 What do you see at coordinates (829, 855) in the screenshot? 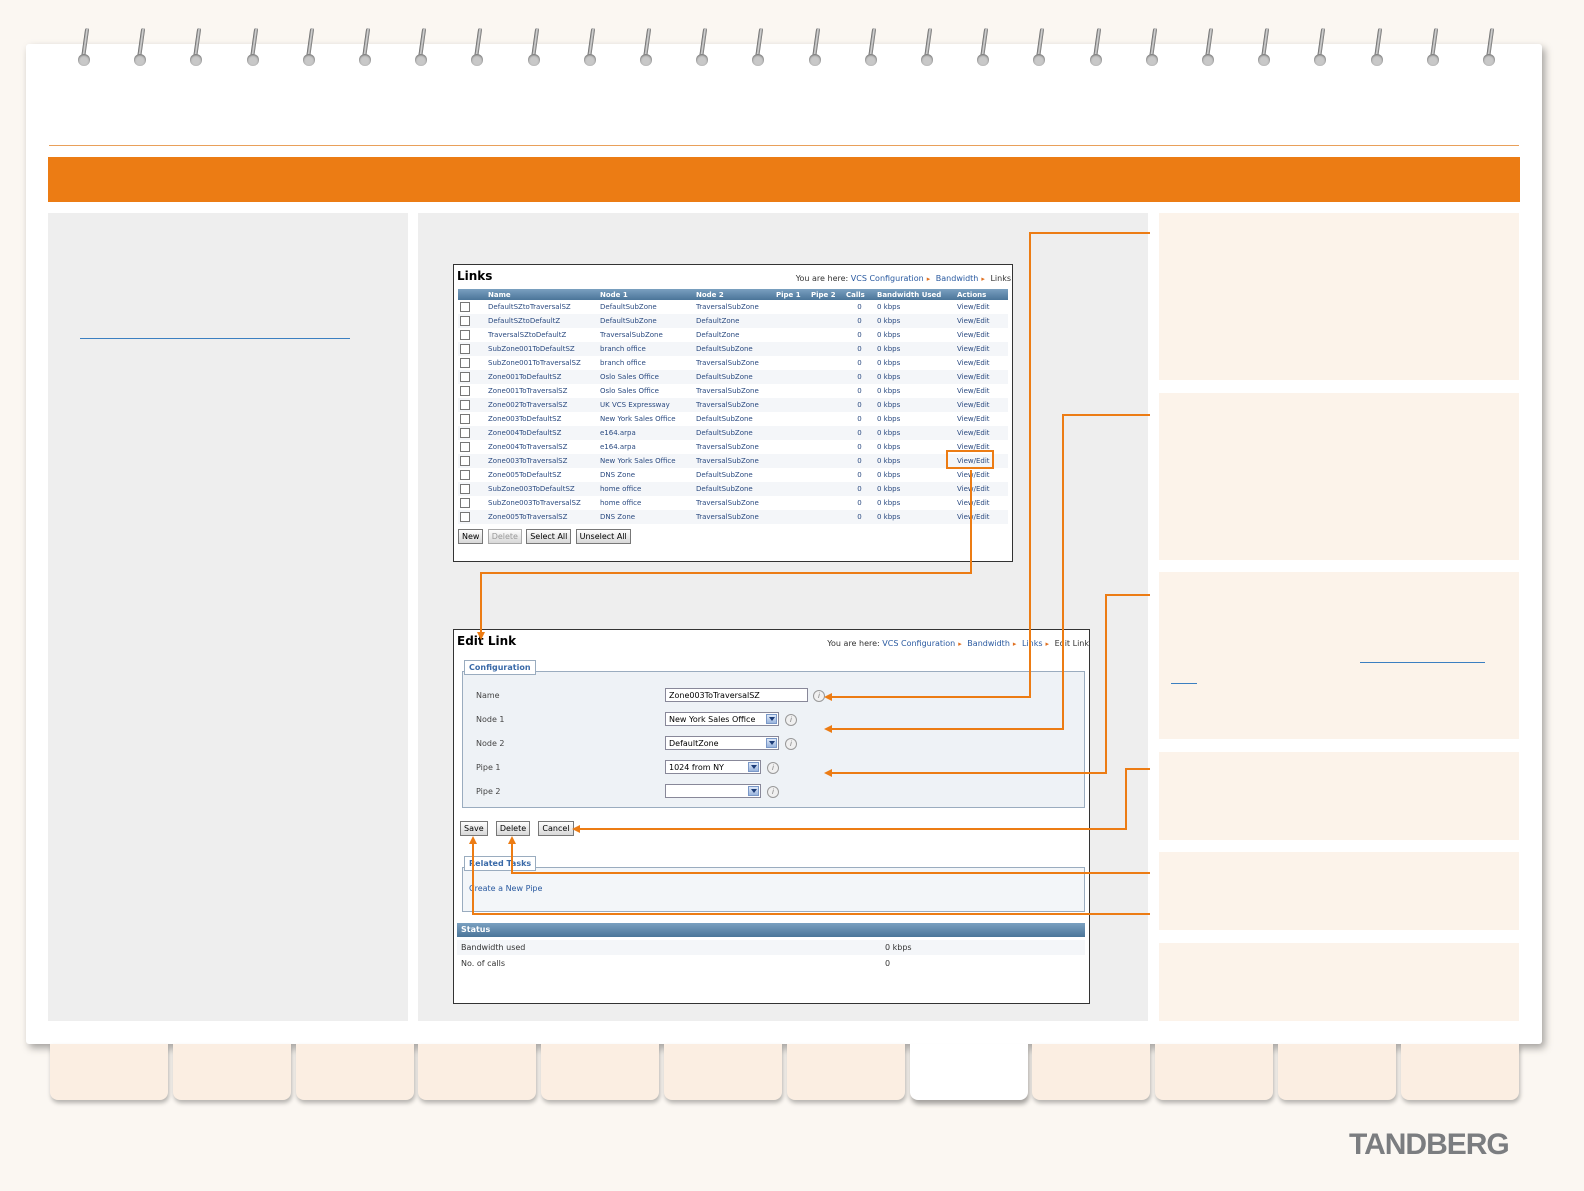
I see `arrow-delete-button` at bounding box center [829, 855].